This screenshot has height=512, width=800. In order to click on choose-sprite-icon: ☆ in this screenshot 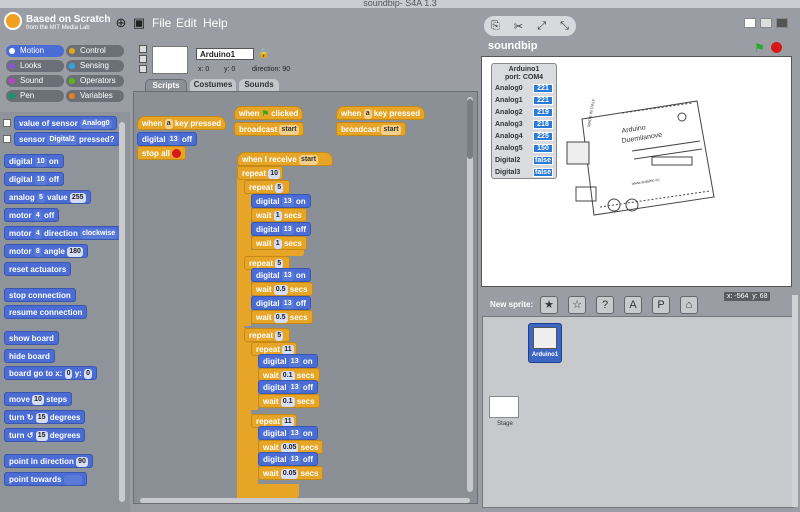, I will do `click(577, 305)`.